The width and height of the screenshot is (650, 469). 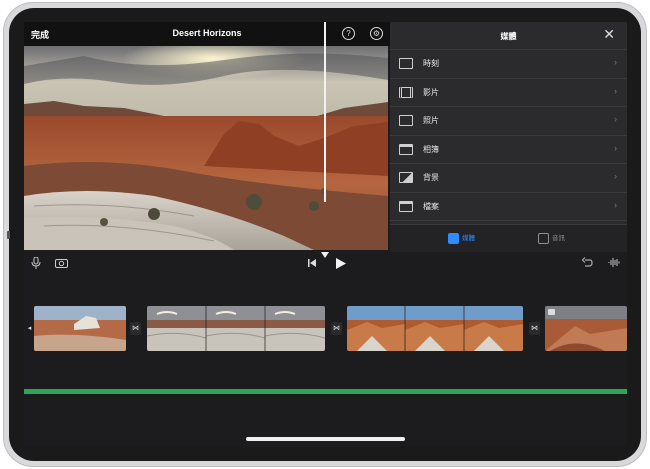 I want to click on project-toolbar: 完成 Desert Horizons ? ⚙, so click(x=207, y=34).